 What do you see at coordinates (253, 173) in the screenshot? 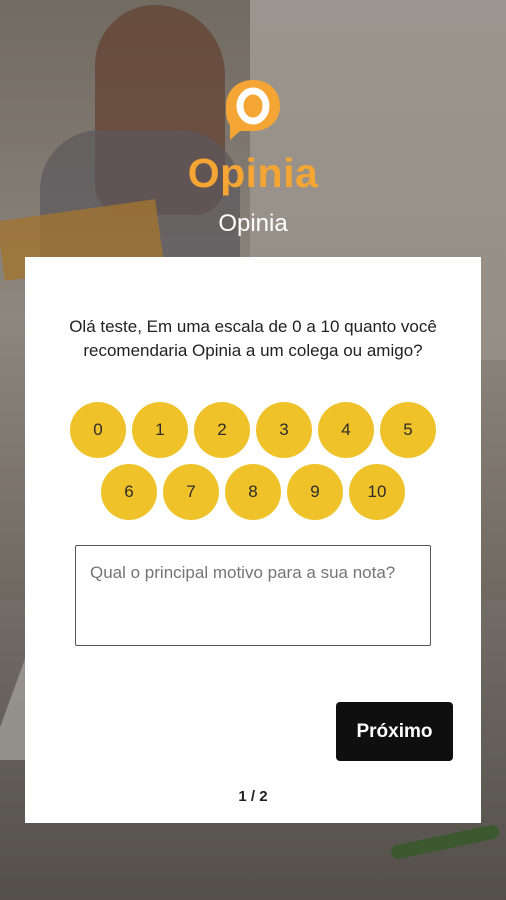
I see `brand-wordmark: Opinia` at bounding box center [253, 173].